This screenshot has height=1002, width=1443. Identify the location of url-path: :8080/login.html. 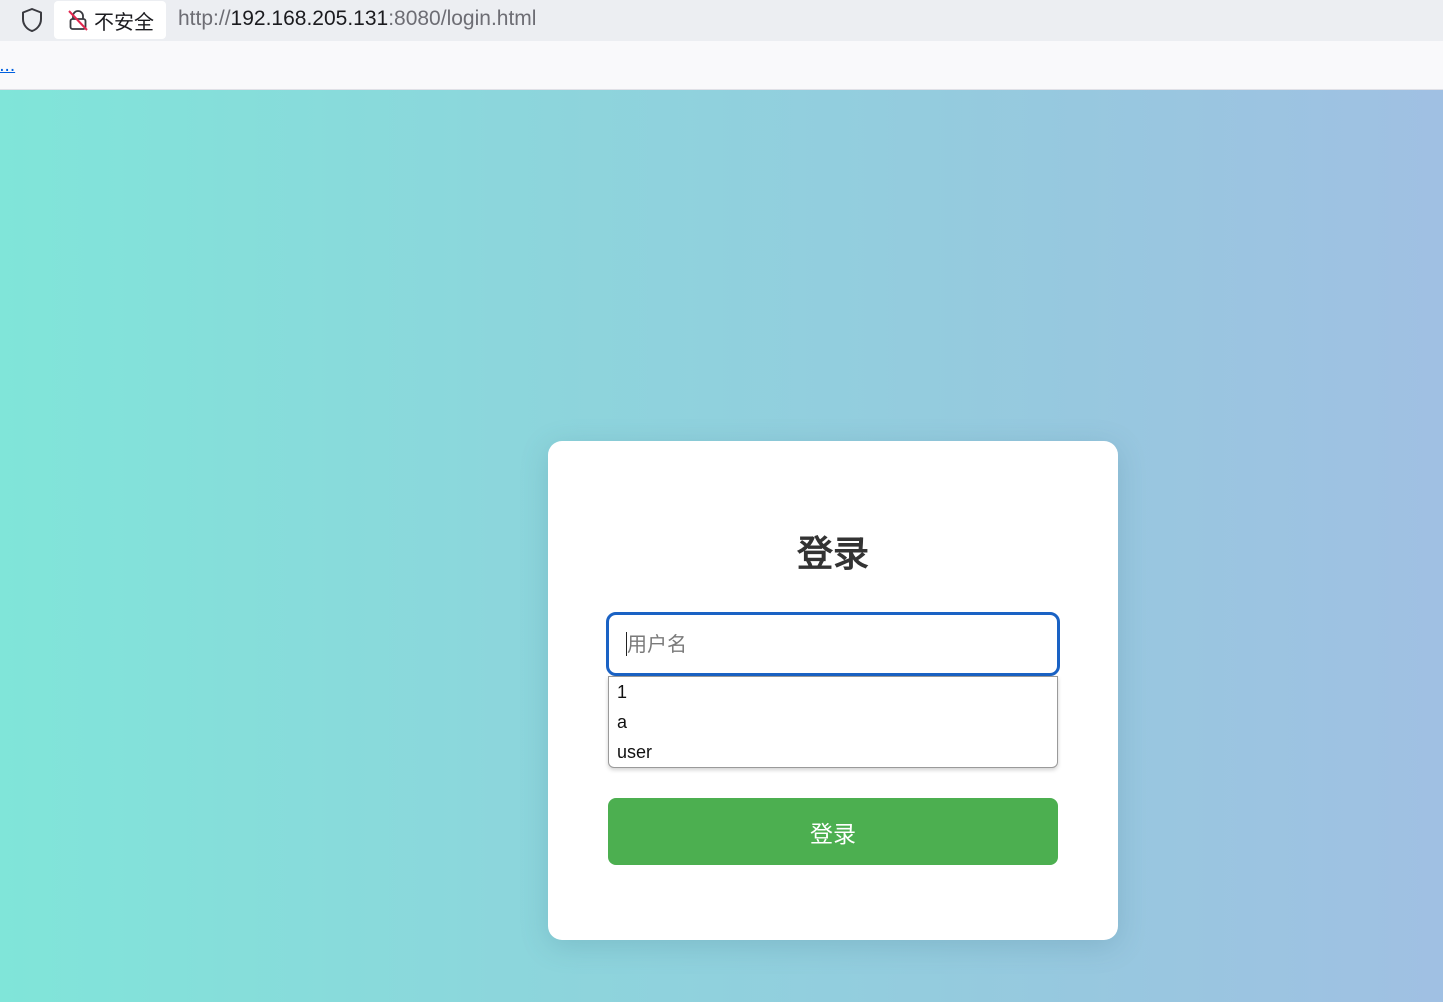
(462, 18).